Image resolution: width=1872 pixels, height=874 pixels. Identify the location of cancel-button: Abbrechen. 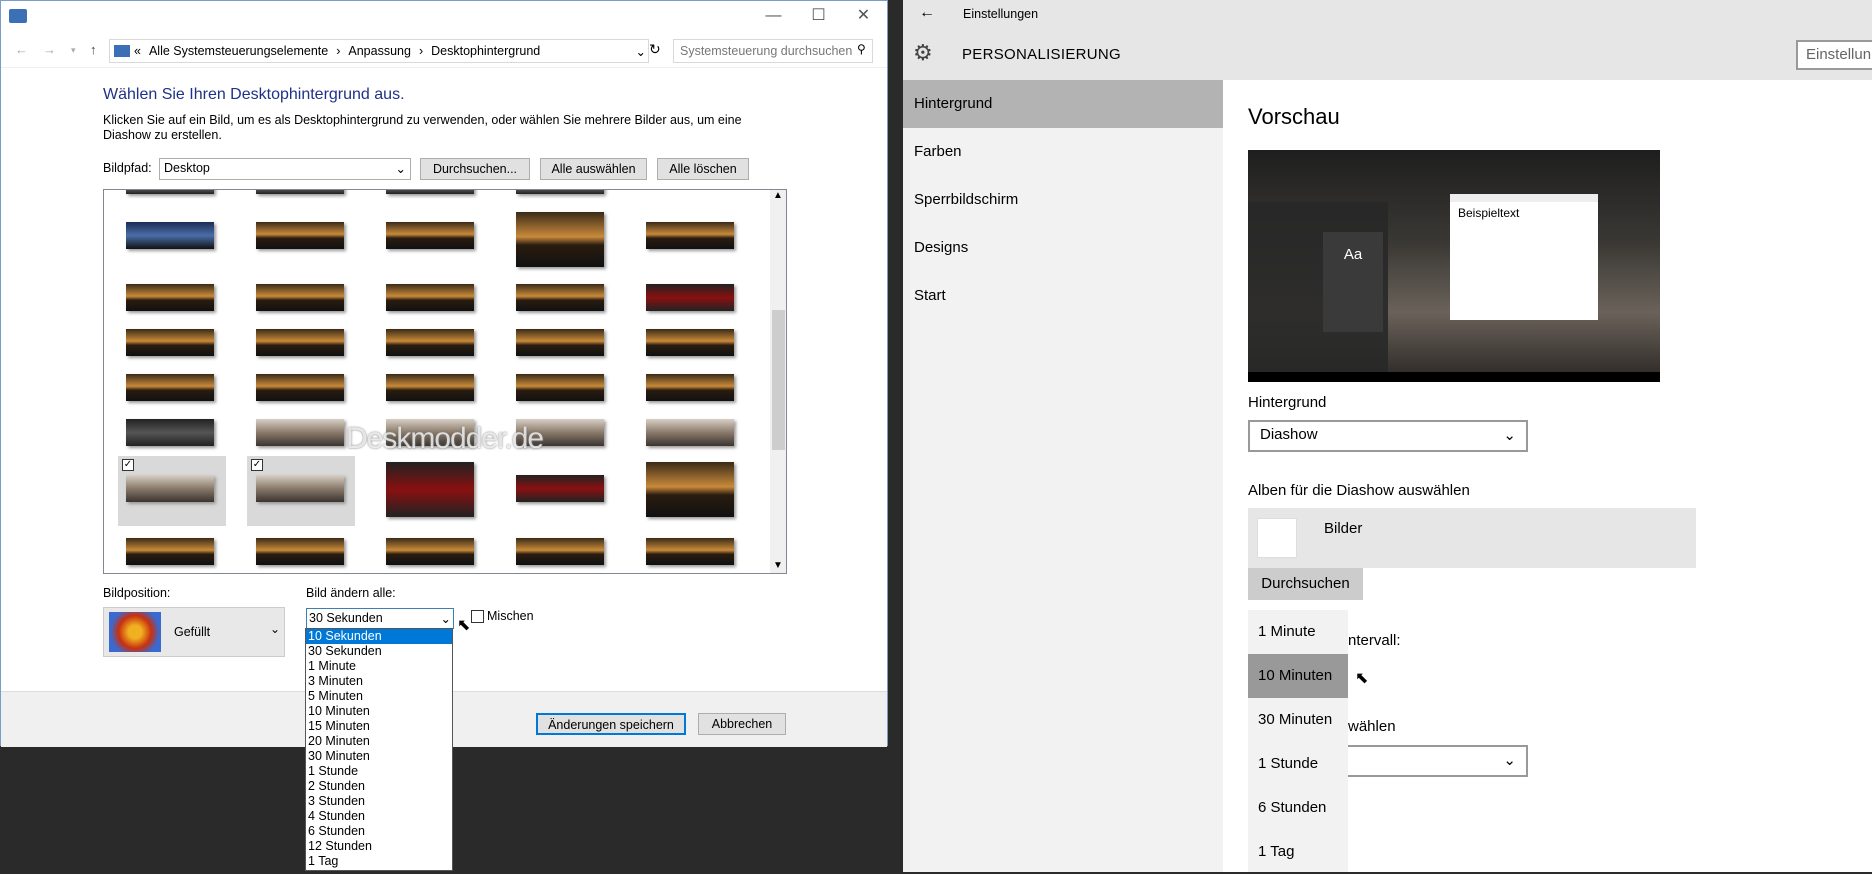
(742, 724).